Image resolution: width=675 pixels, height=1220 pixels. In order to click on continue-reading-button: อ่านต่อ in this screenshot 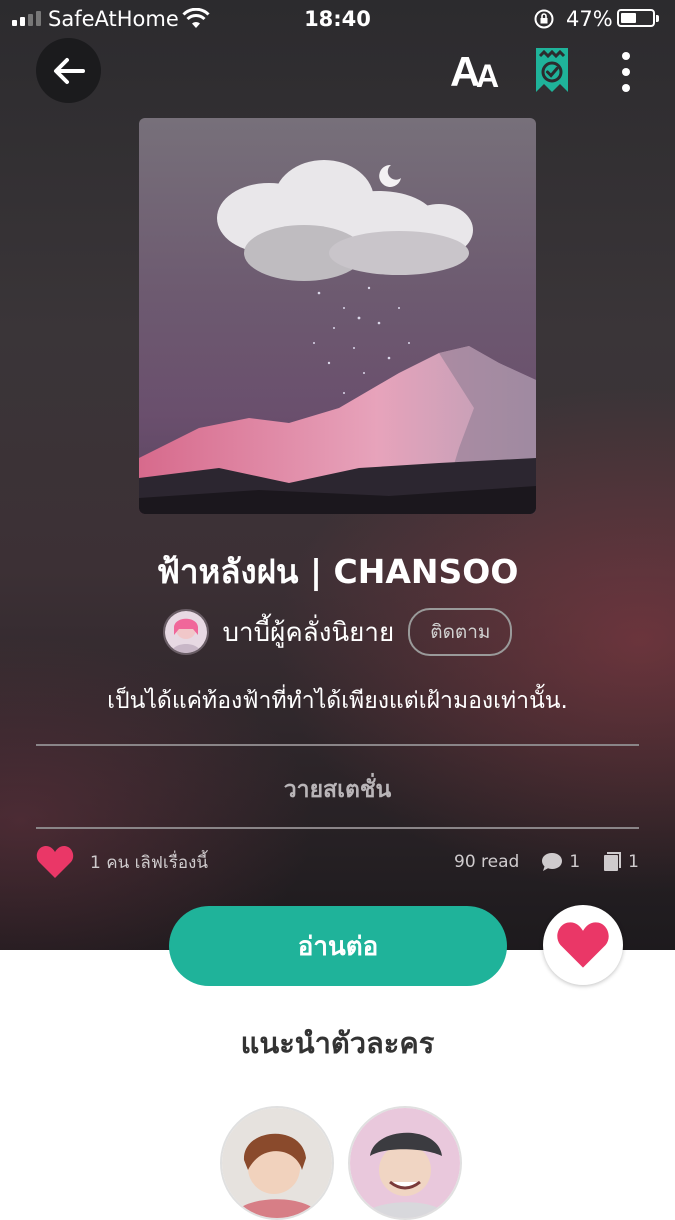, I will do `click(338, 946)`.